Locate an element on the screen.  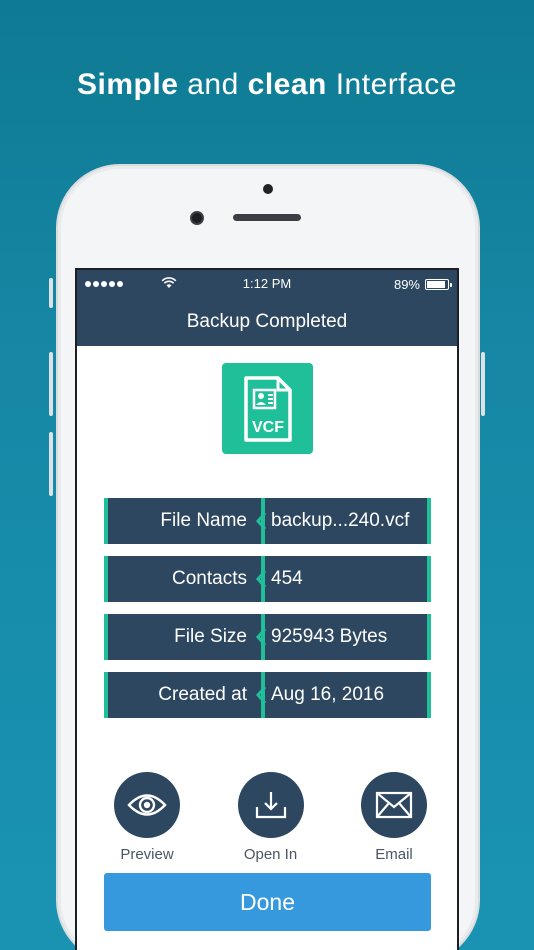
email-button: Email is located at coordinates (394, 817).